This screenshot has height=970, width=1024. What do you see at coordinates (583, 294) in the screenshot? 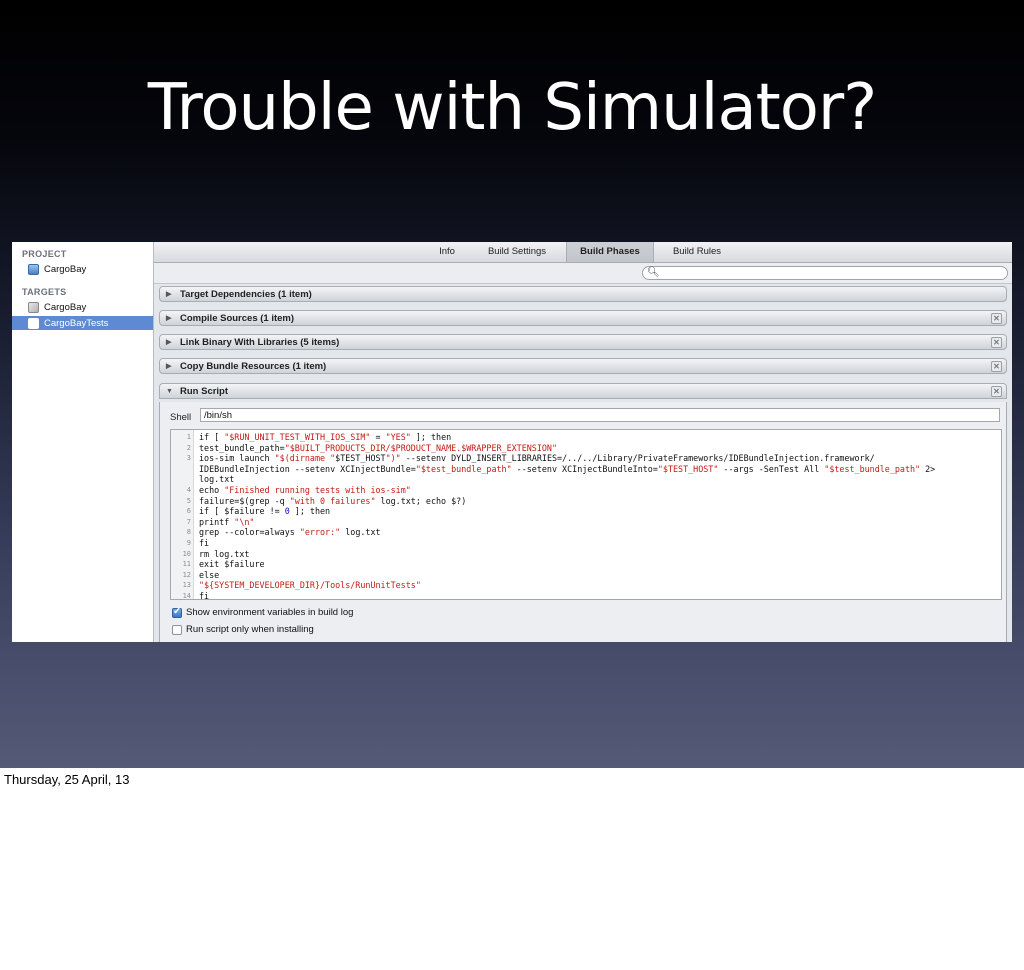
I see `phase-target-dependencies: ▶ Target Dependencies (1 item)` at bounding box center [583, 294].